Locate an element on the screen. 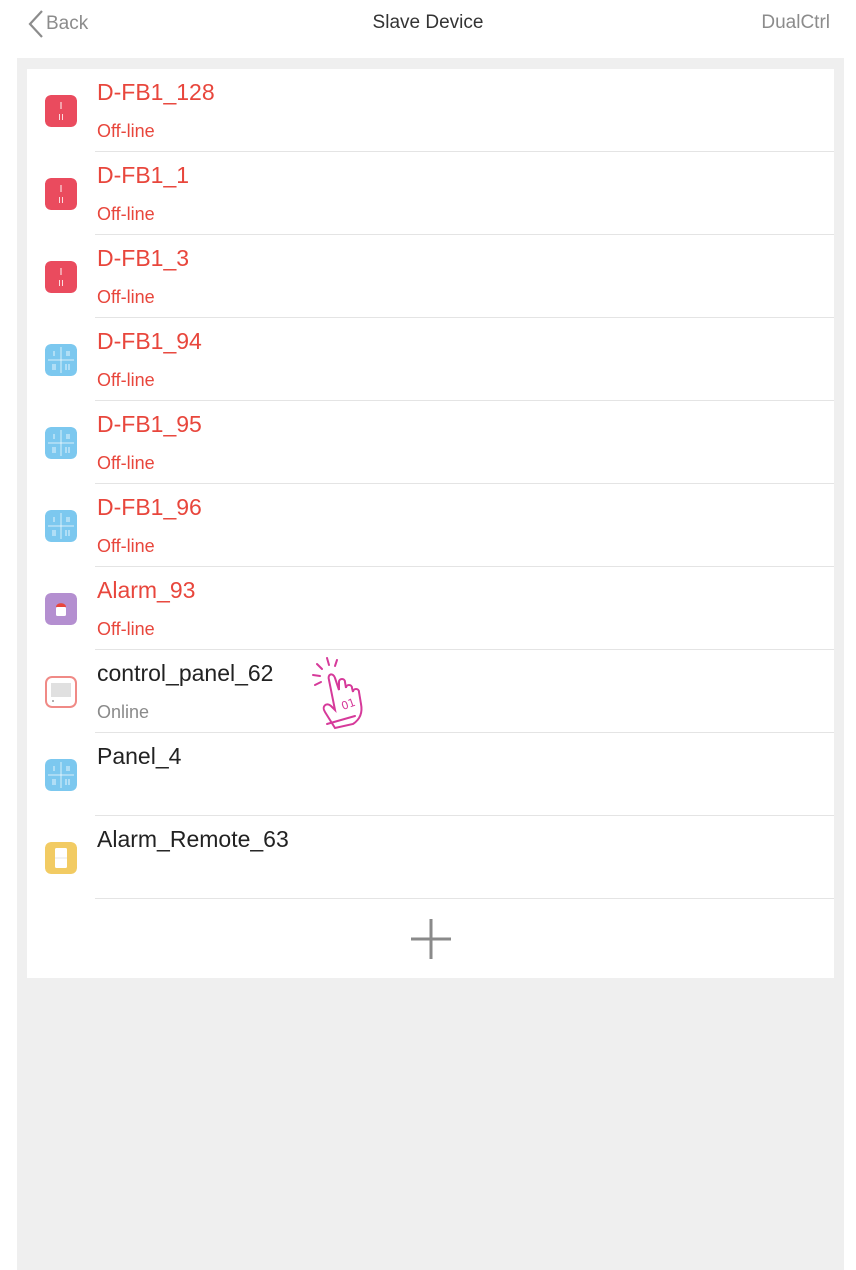  device-name: Panel_4 is located at coordinates (139, 756).